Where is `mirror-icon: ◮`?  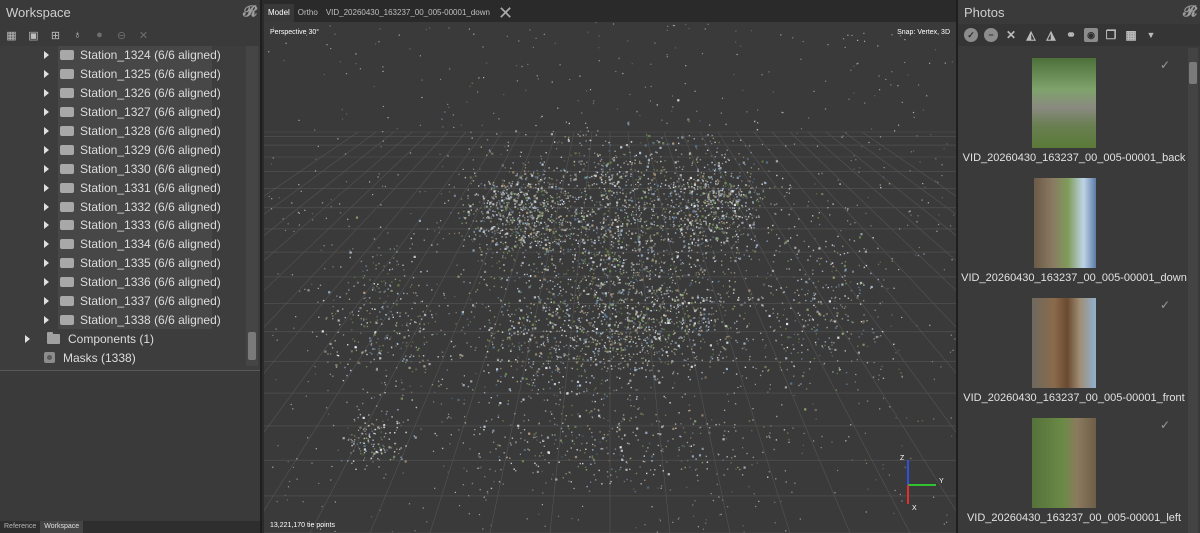
mirror-icon: ◮ is located at coordinates (1051, 35).